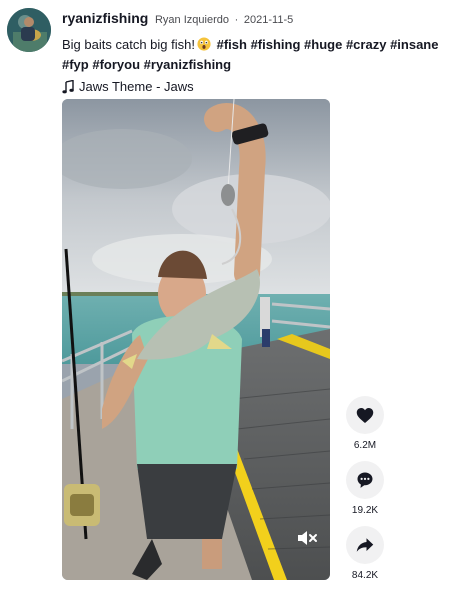 The height and width of the screenshot is (591, 457). What do you see at coordinates (323, 44) in the screenshot?
I see `hashtag: #huge` at bounding box center [323, 44].